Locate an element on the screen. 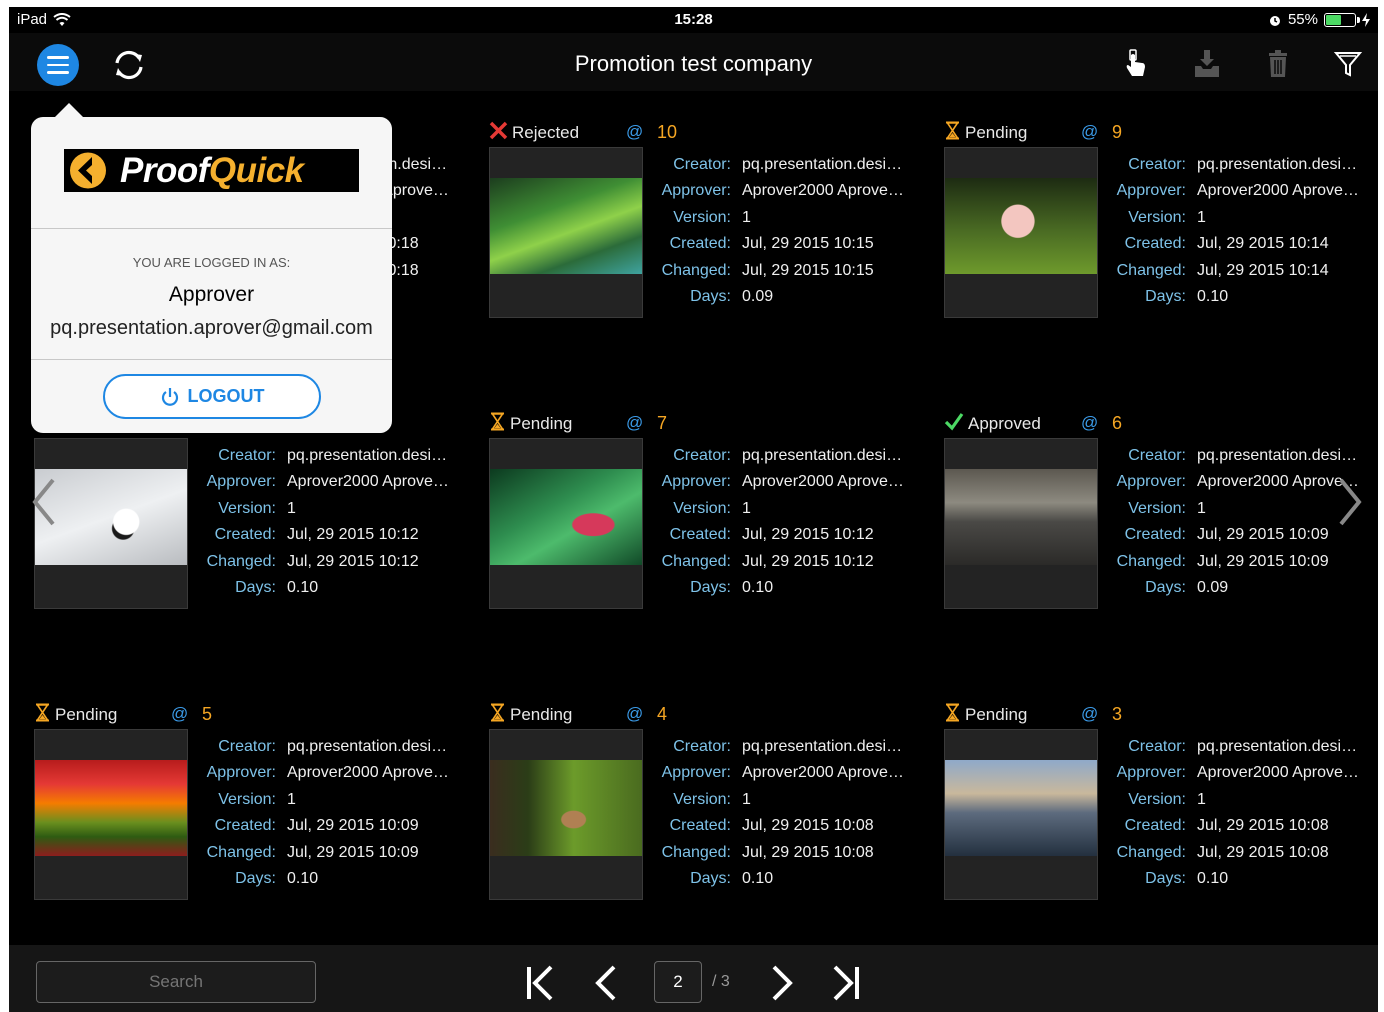  meta-row-changed: Changed: Jul, 29 2015 10:14 is located at coordinates (1235, 271).